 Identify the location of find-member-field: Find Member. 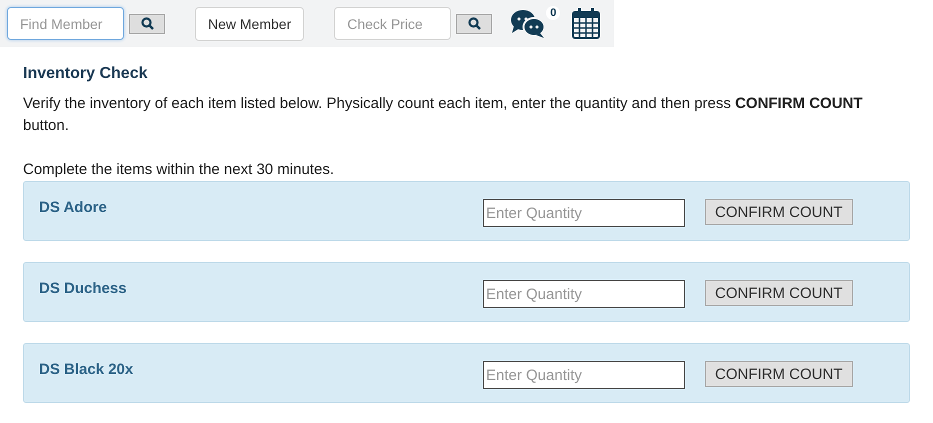
(65, 23).